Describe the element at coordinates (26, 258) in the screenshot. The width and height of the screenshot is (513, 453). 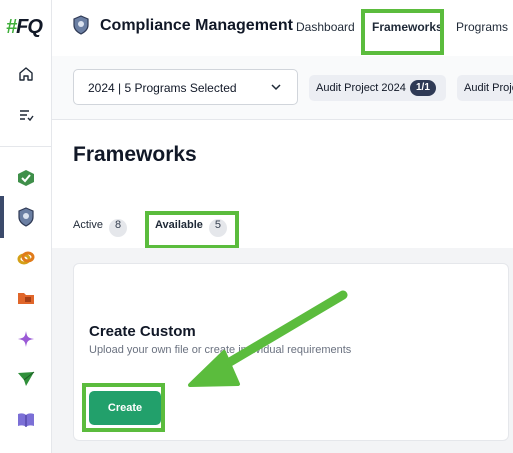
I see `link-icon` at that location.